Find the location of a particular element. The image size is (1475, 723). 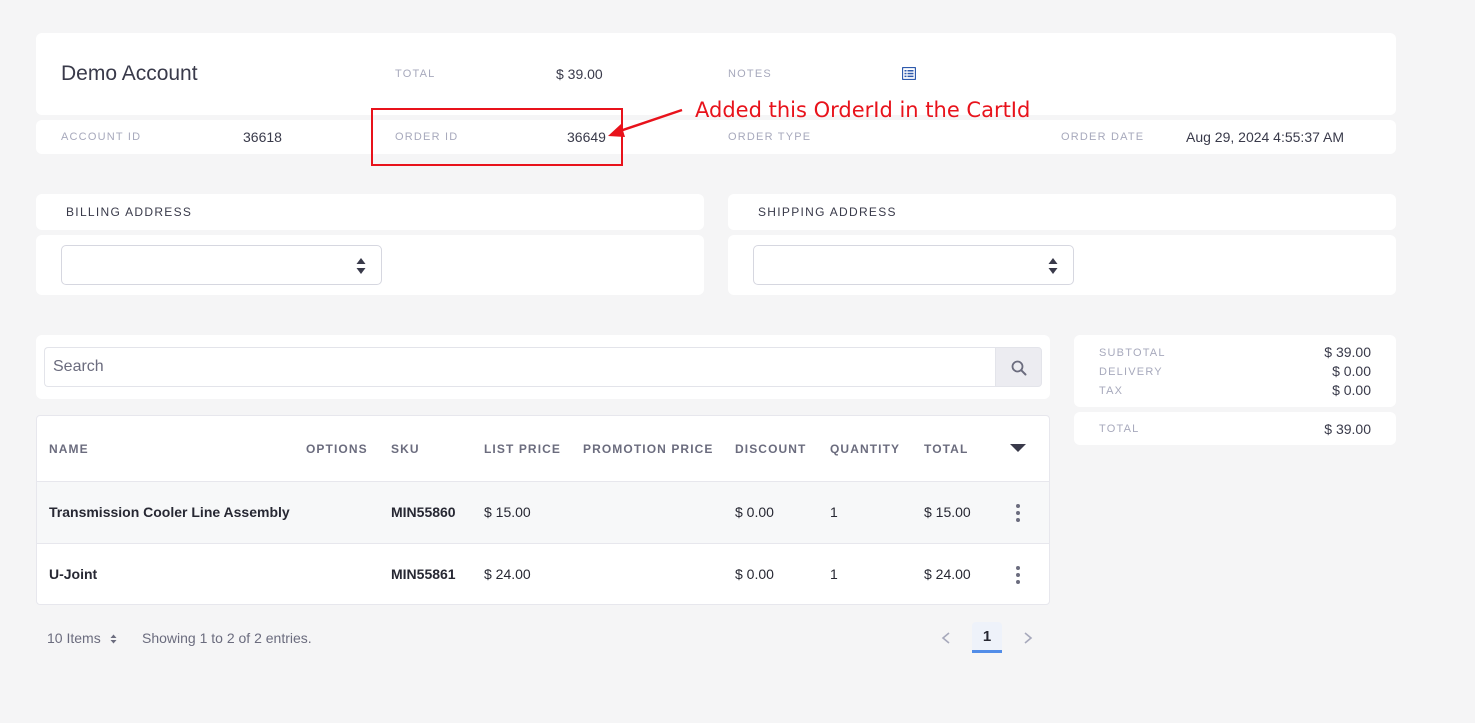

search-card: Search is located at coordinates (543, 367).